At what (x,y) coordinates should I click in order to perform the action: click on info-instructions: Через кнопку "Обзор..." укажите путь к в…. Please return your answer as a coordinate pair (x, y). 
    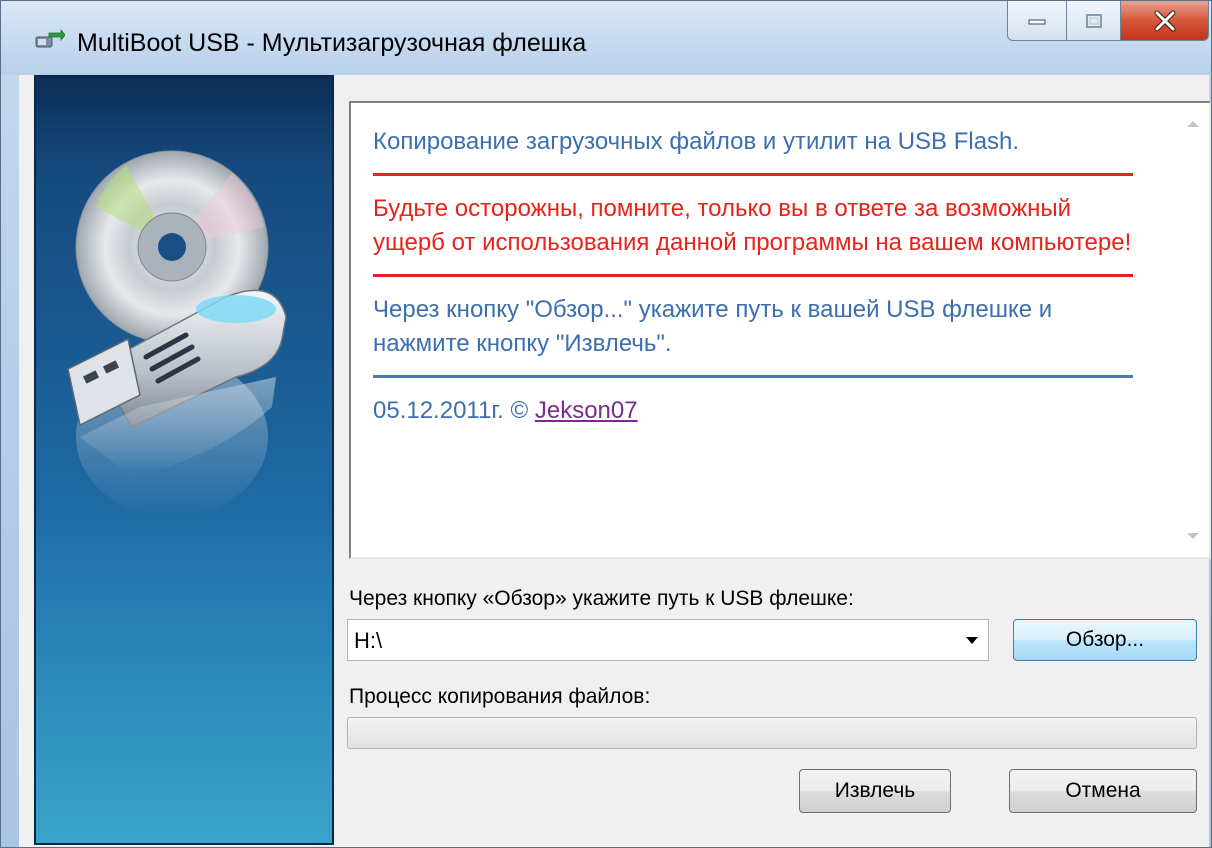
    Looking at the image, I should click on (713, 326).